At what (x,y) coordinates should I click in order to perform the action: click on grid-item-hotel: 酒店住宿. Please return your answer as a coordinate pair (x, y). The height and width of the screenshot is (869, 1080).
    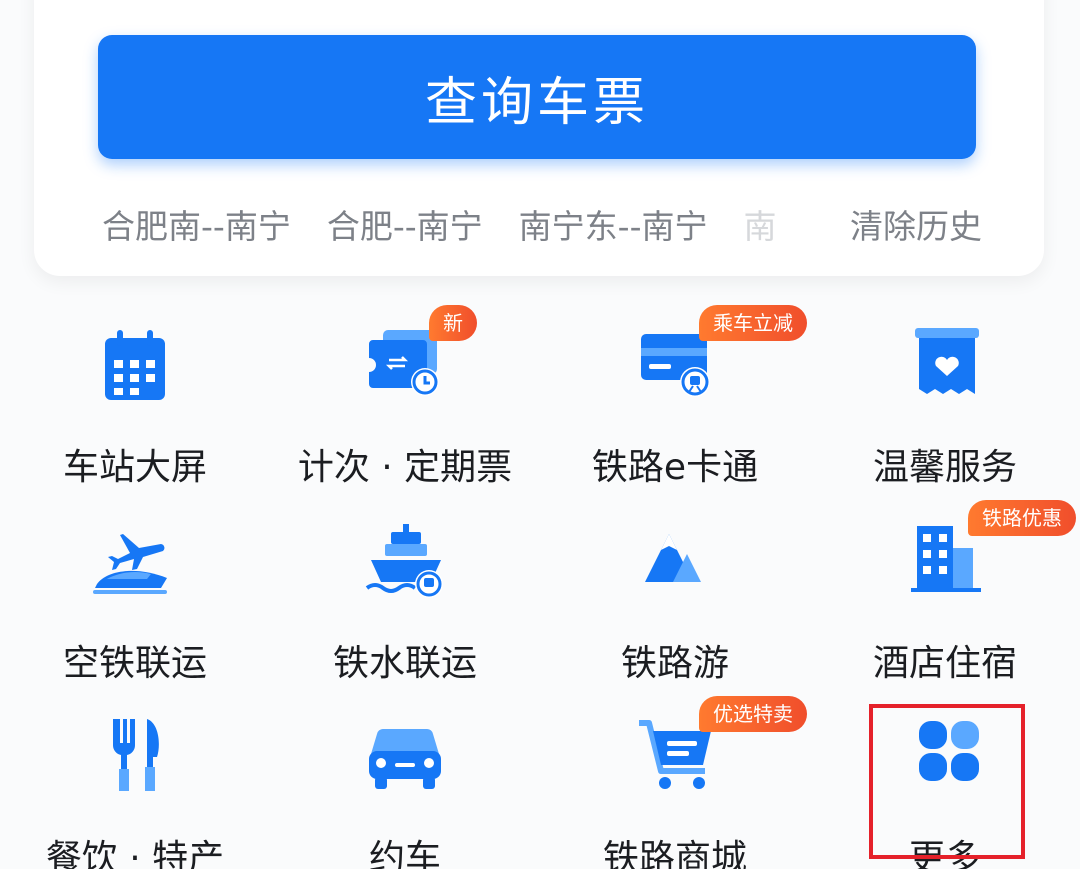
    Looking at the image, I should click on (945, 612).